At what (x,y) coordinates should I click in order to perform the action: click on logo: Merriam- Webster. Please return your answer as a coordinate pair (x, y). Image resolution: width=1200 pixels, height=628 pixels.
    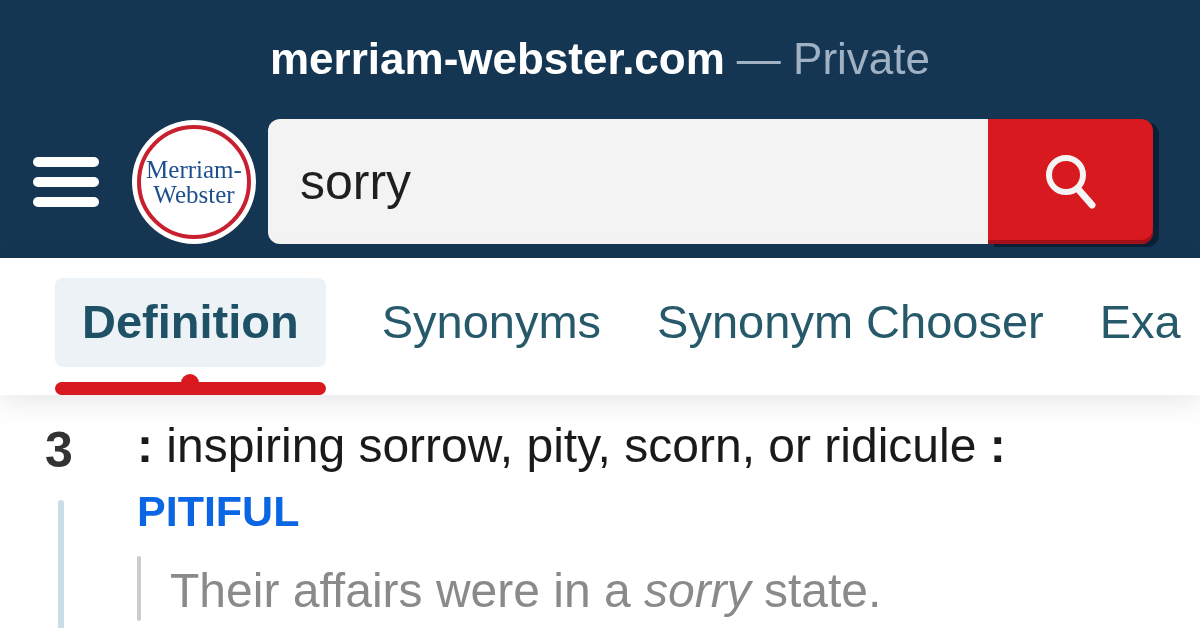
    Looking at the image, I should click on (194, 181).